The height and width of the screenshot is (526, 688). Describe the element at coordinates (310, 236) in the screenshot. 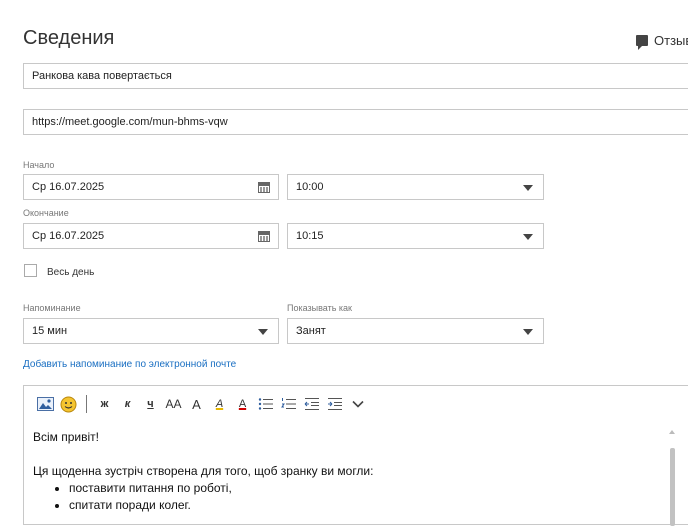

I see `end-time-value: 10:15` at that location.